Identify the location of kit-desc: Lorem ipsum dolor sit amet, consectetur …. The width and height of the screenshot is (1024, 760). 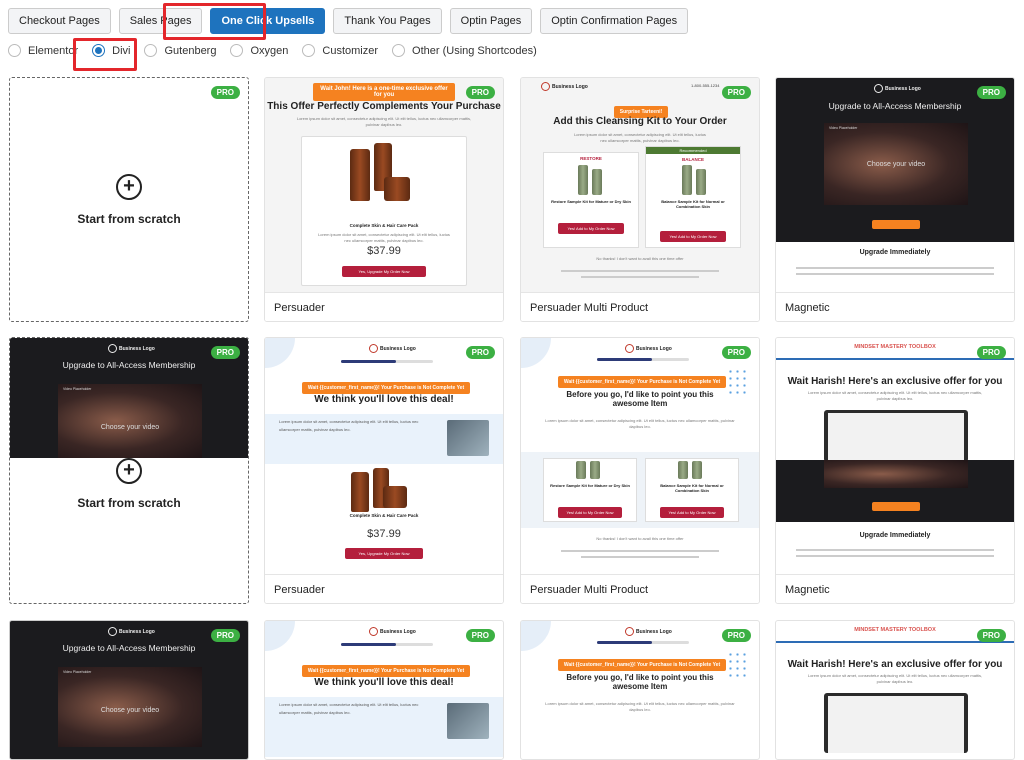
(384, 237).